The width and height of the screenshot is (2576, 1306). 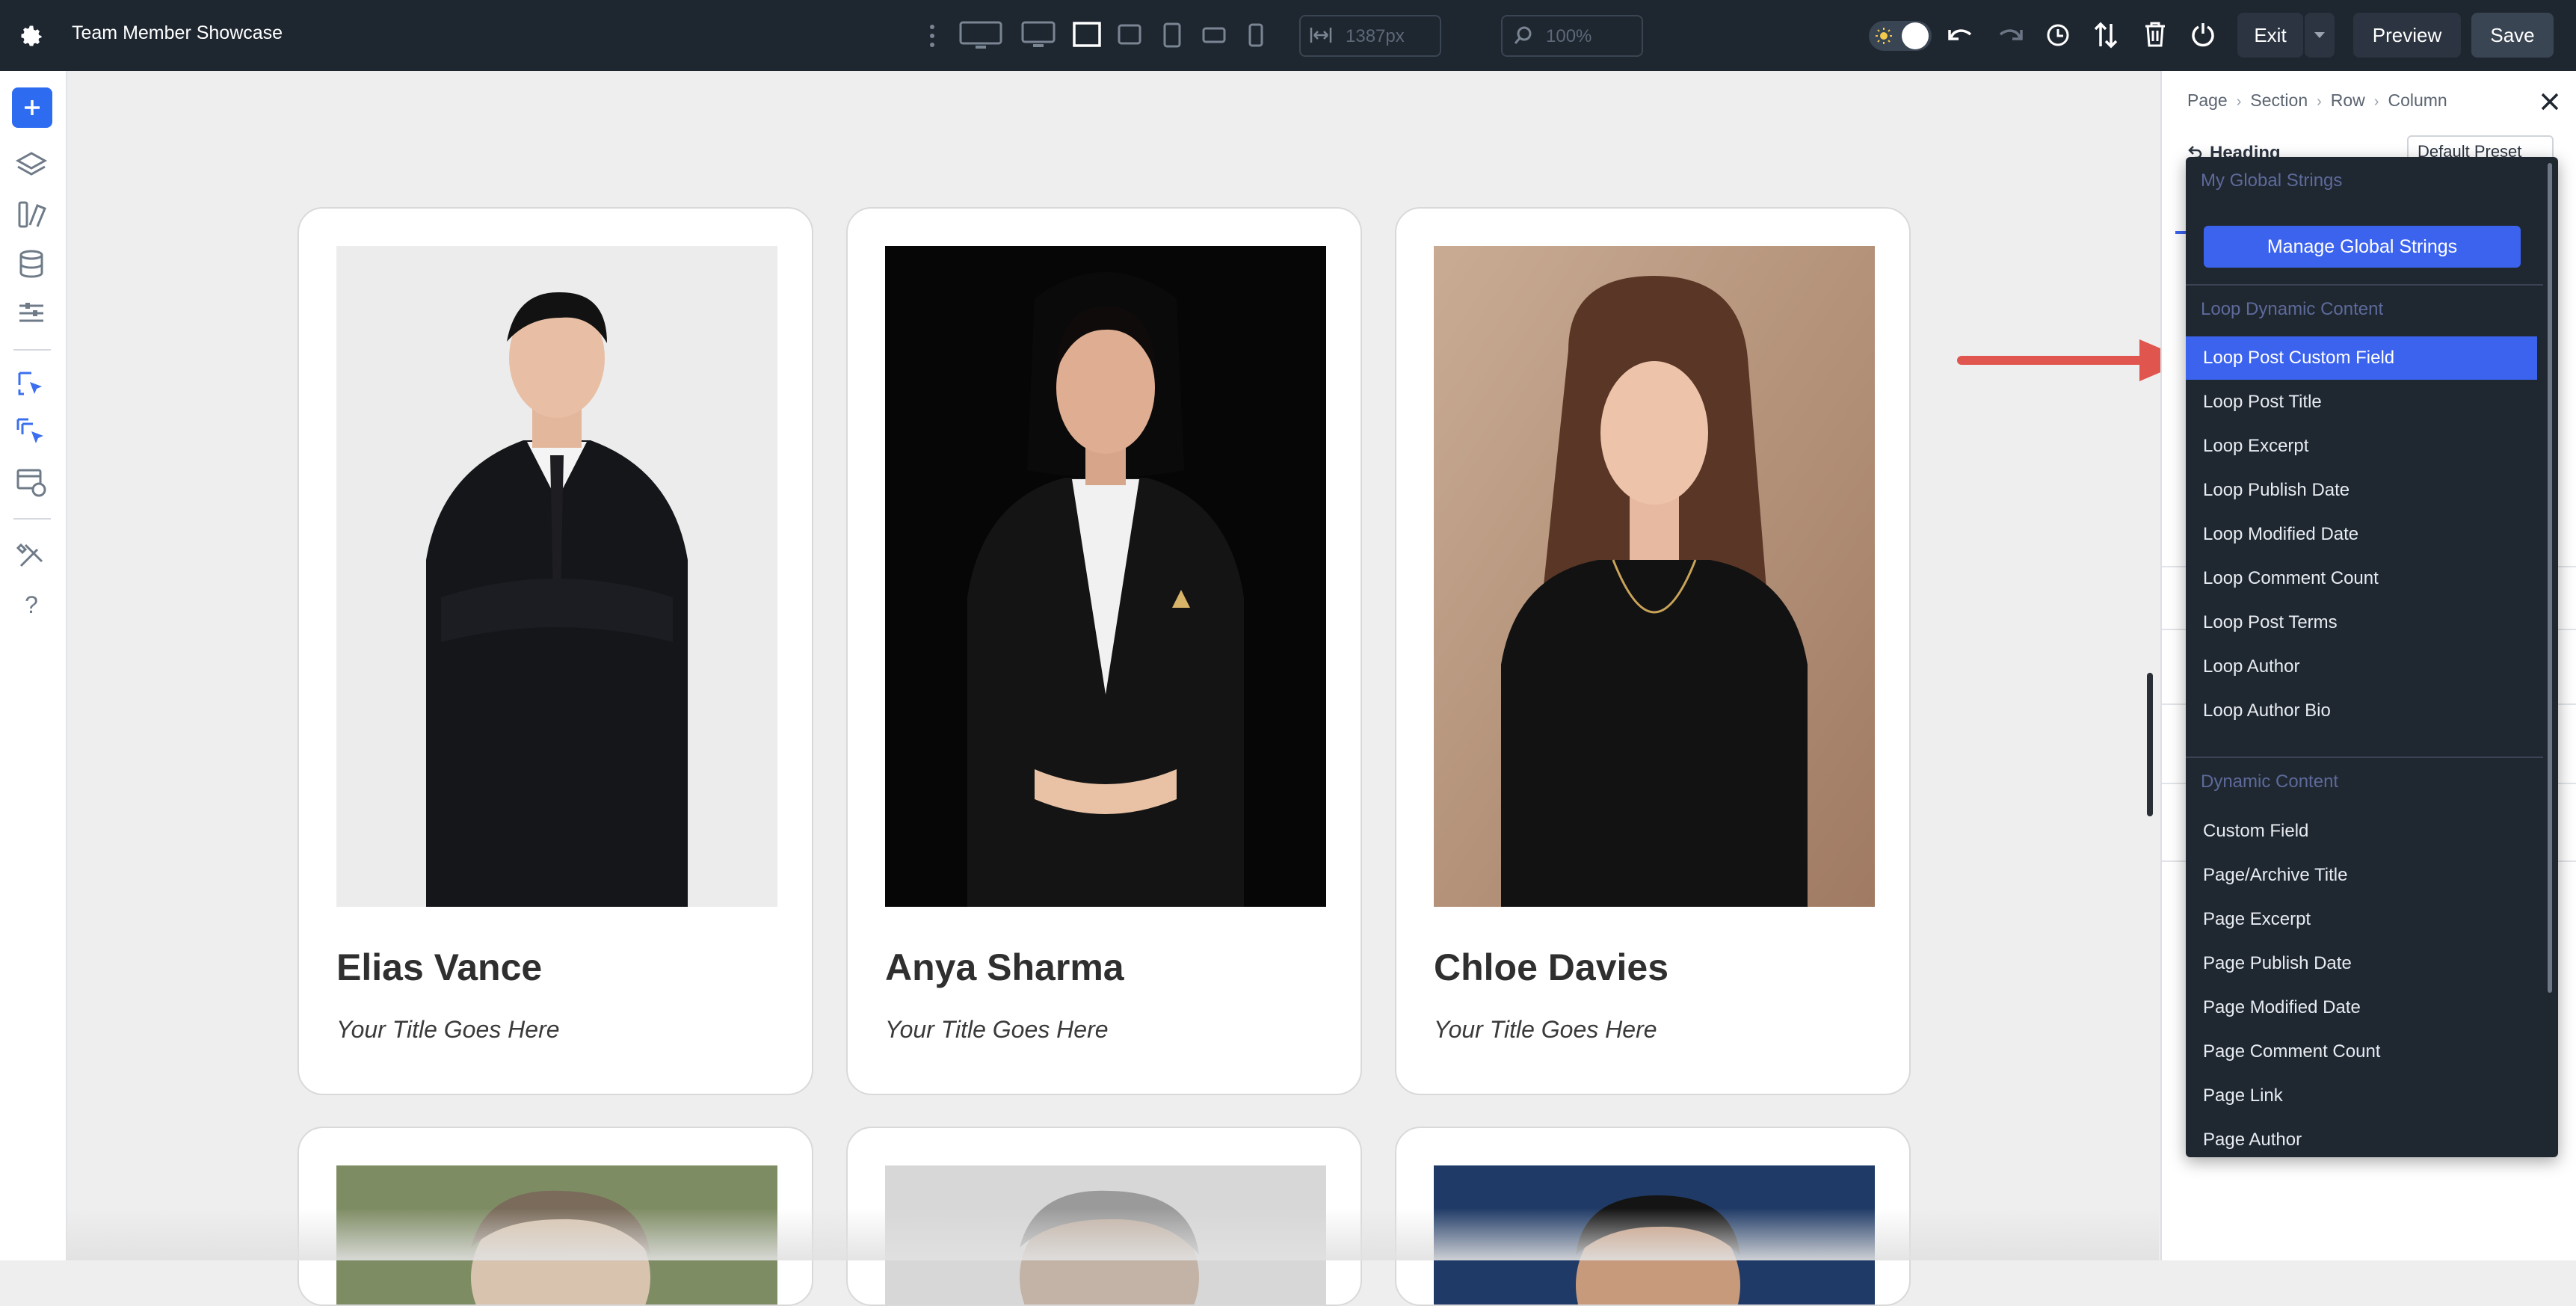 I want to click on dropdown-item-page-publish-date: Page Publish Date, so click(x=2361, y=964).